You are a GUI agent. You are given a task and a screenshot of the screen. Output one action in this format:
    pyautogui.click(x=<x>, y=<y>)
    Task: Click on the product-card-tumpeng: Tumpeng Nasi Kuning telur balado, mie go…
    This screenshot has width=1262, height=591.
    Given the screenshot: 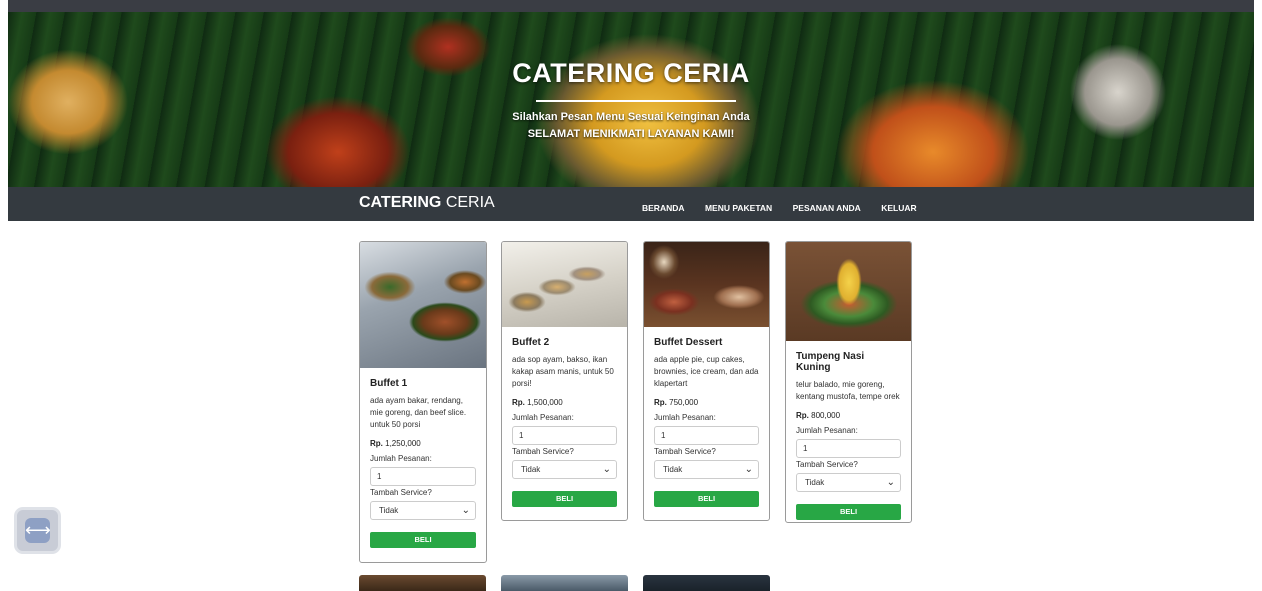 What is the action you would take?
    pyautogui.click(x=848, y=382)
    